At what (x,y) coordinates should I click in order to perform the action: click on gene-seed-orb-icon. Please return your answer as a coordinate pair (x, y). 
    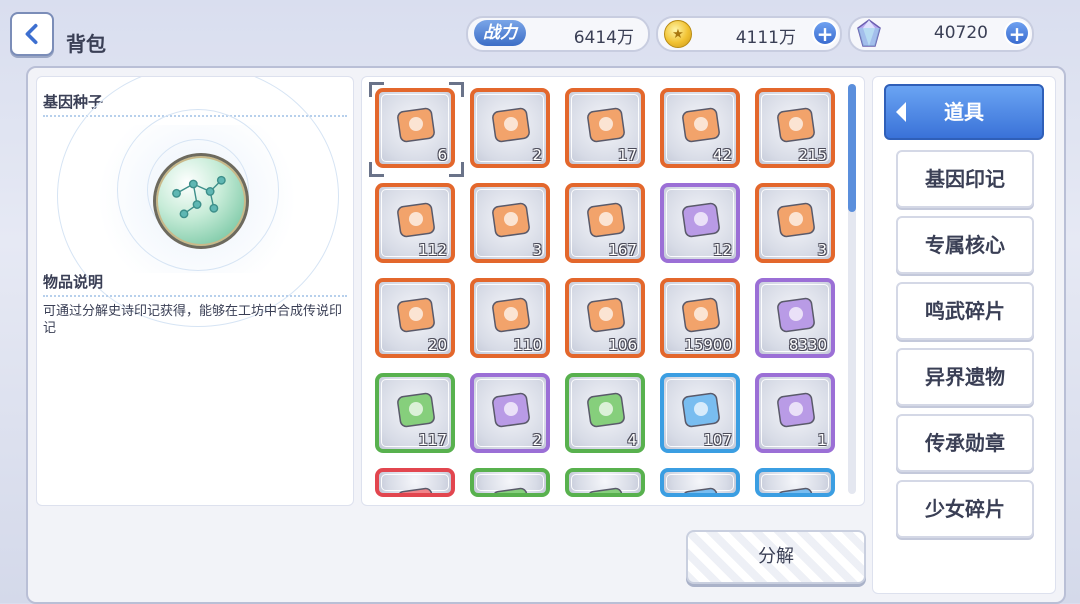
    Looking at the image, I should click on (201, 201).